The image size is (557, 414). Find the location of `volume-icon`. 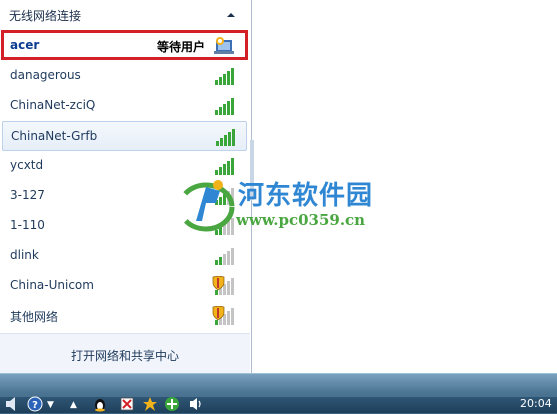

volume-icon is located at coordinates (196, 404).